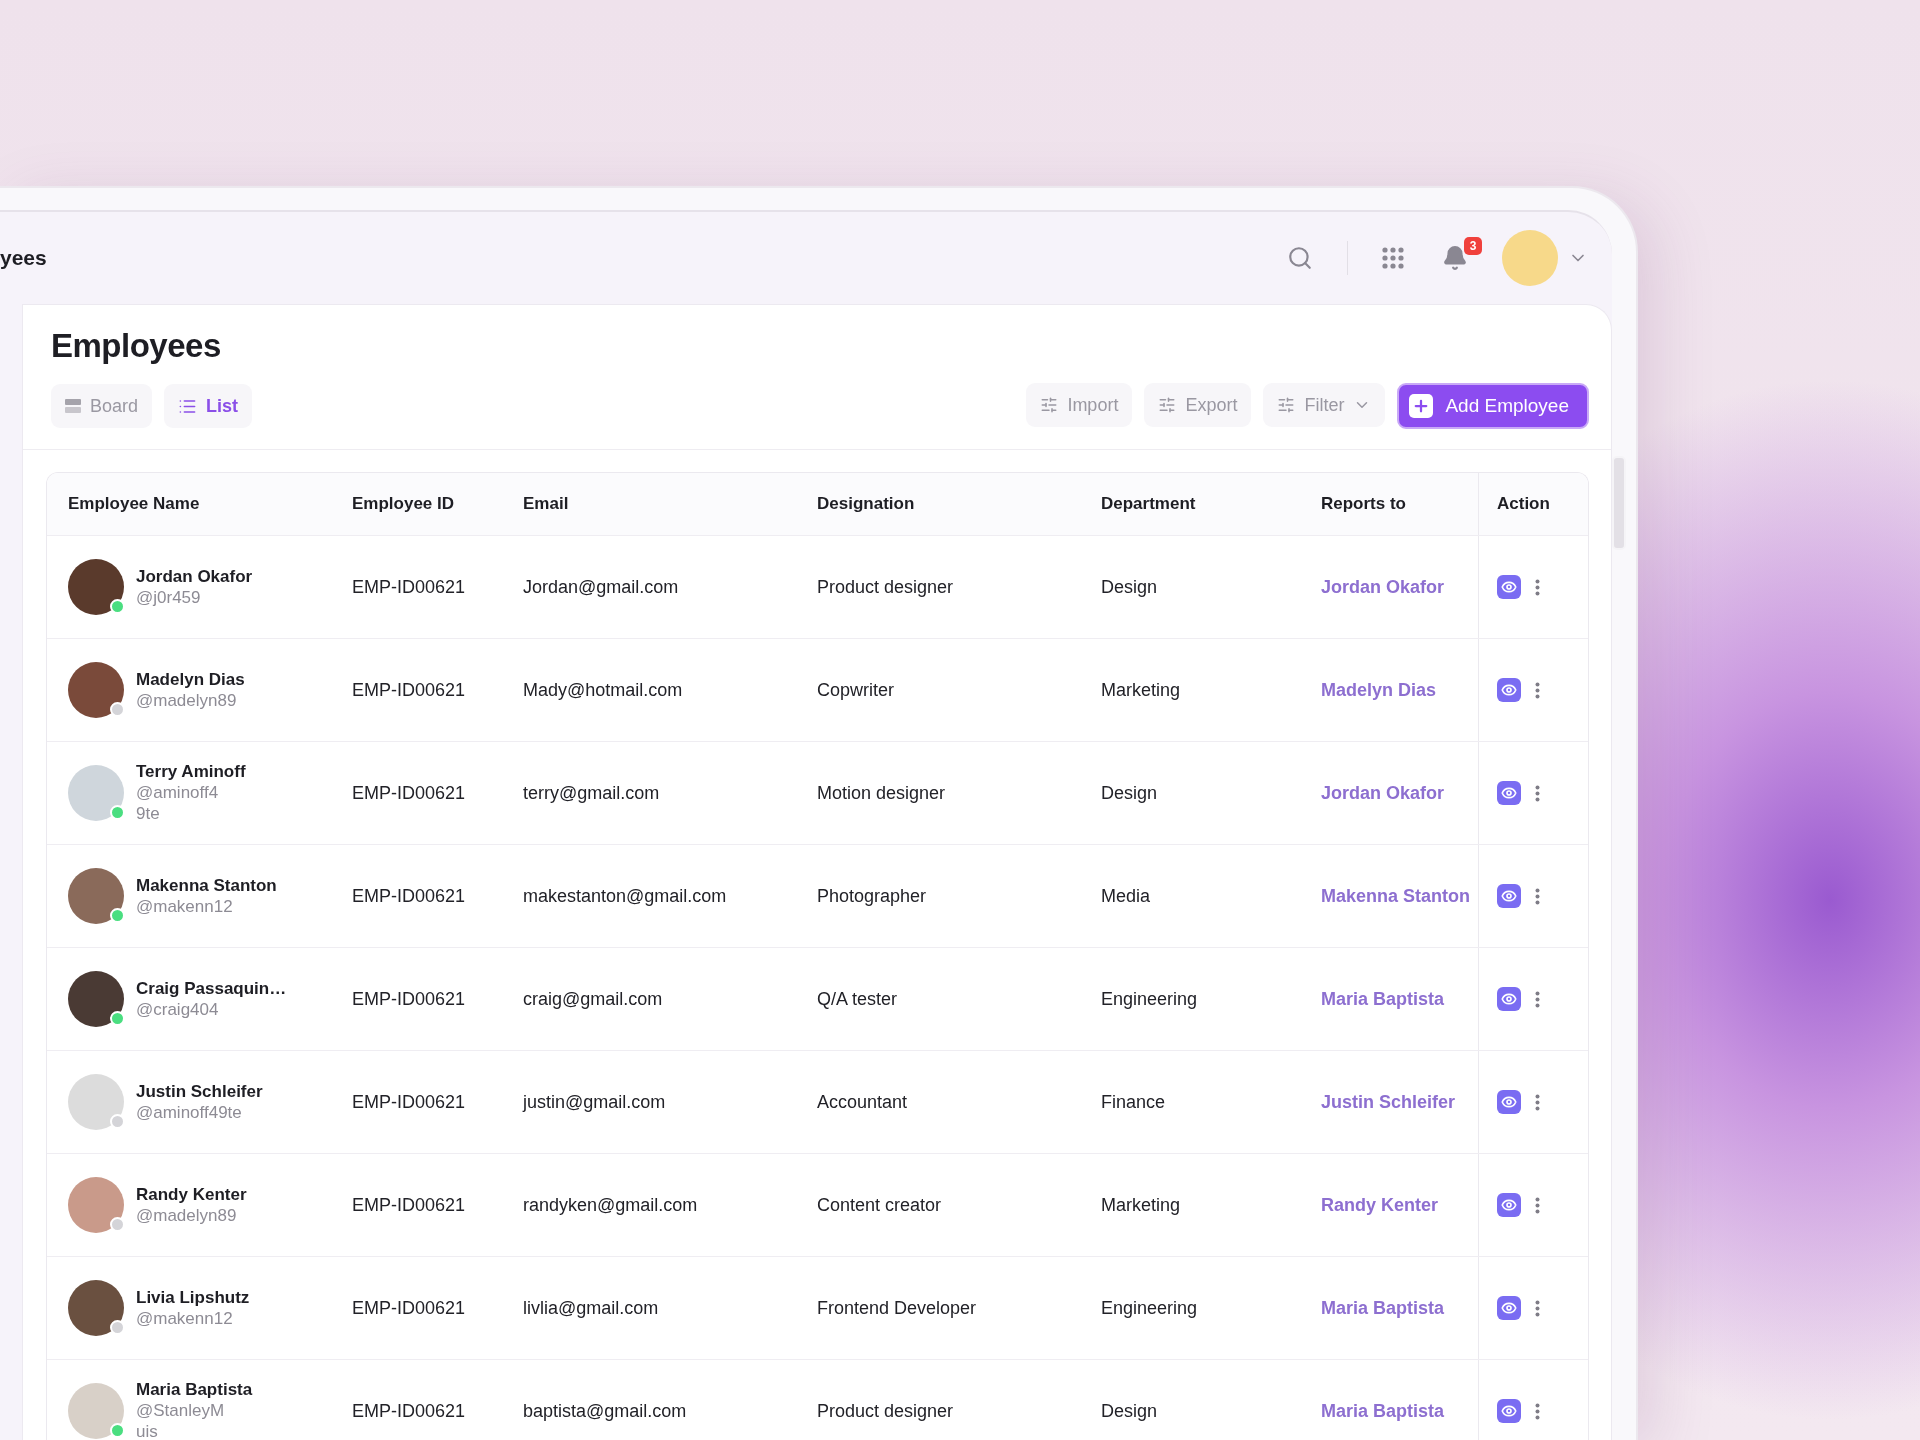  What do you see at coordinates (185, 906) in the screenshot?
I see `employee-handle: @makenn12` at bounding box center [185, 906].